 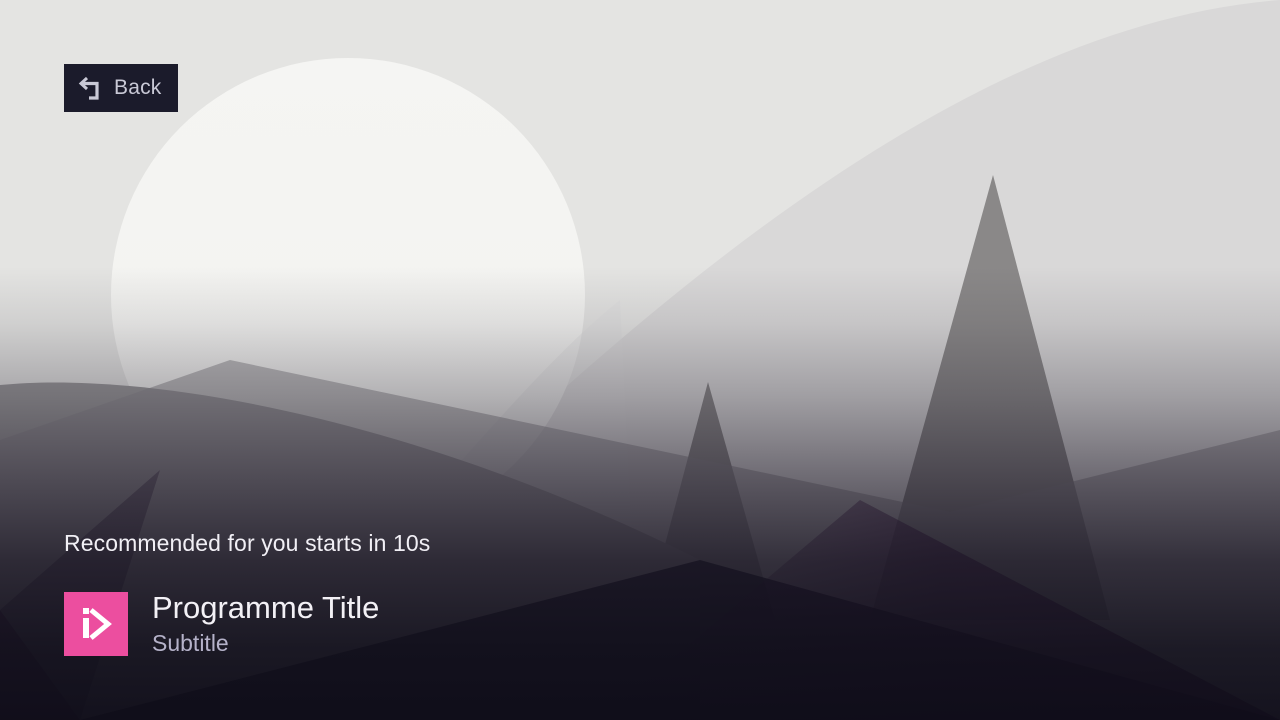 What do you see at coordinates (266, 607) in the screenshot?
I see `programme-title: Programme Title` at bounding box center [266, 607].